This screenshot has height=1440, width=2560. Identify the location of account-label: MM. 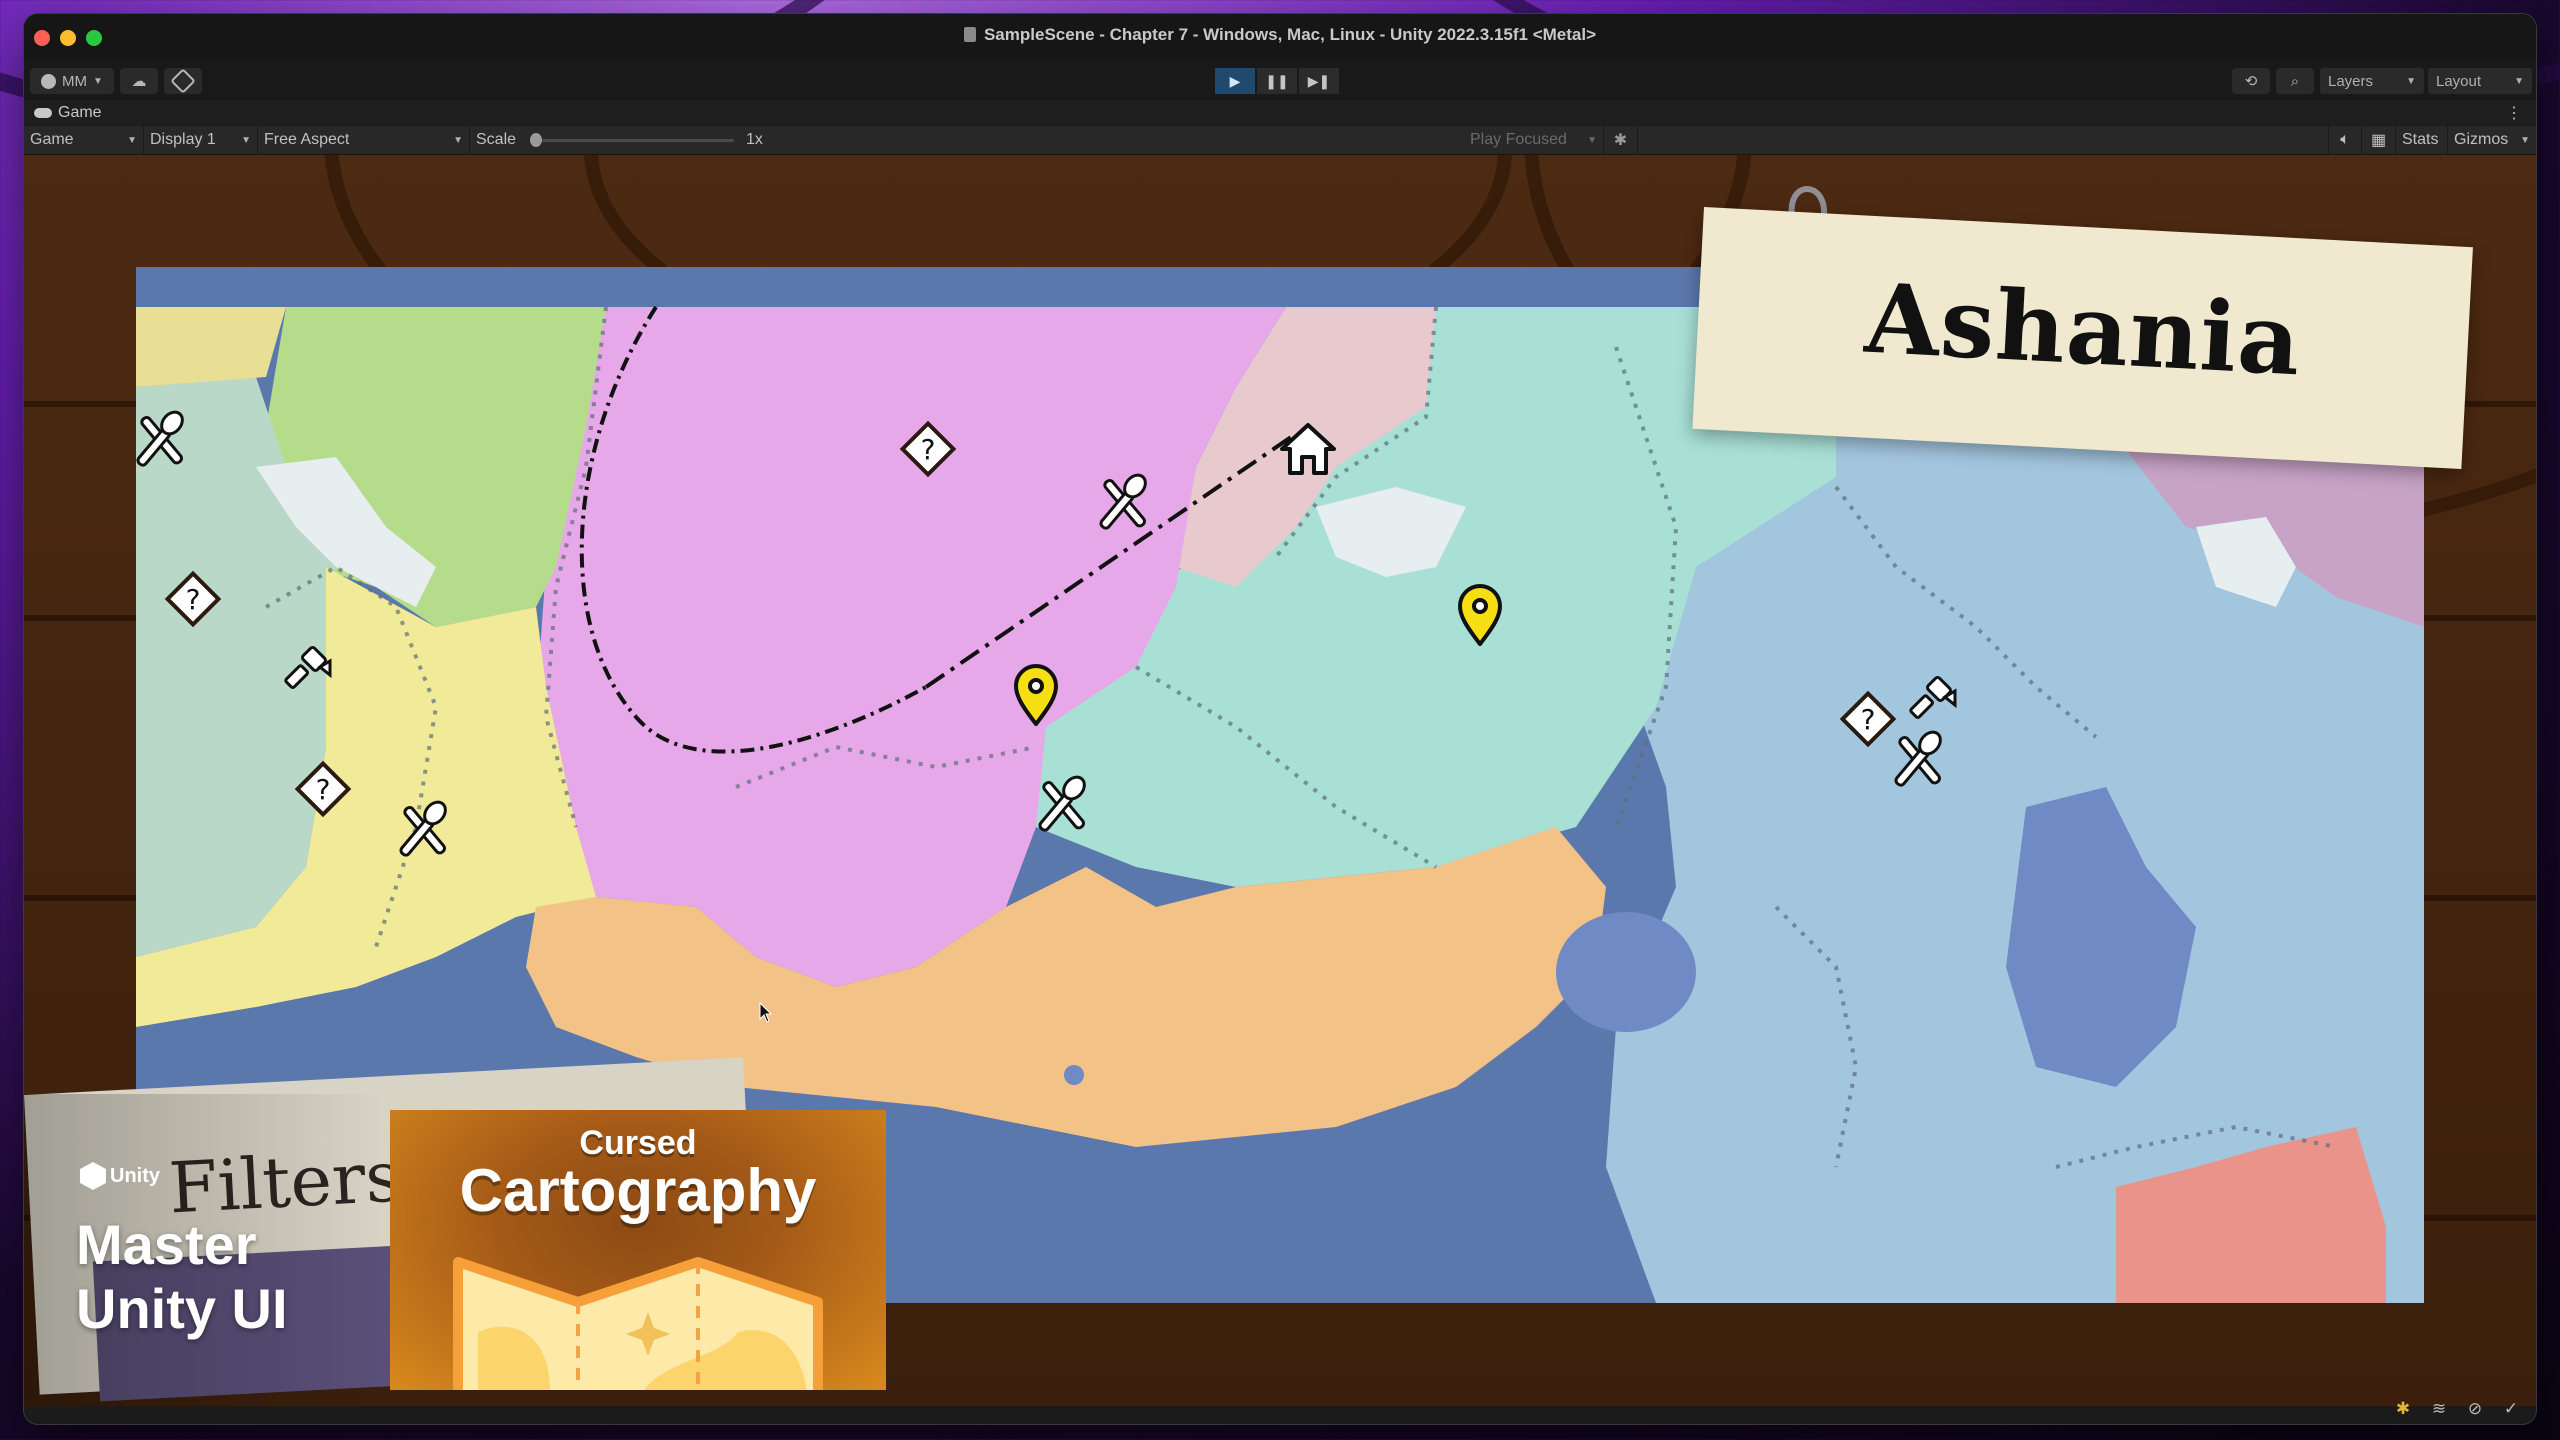
(75, 81).